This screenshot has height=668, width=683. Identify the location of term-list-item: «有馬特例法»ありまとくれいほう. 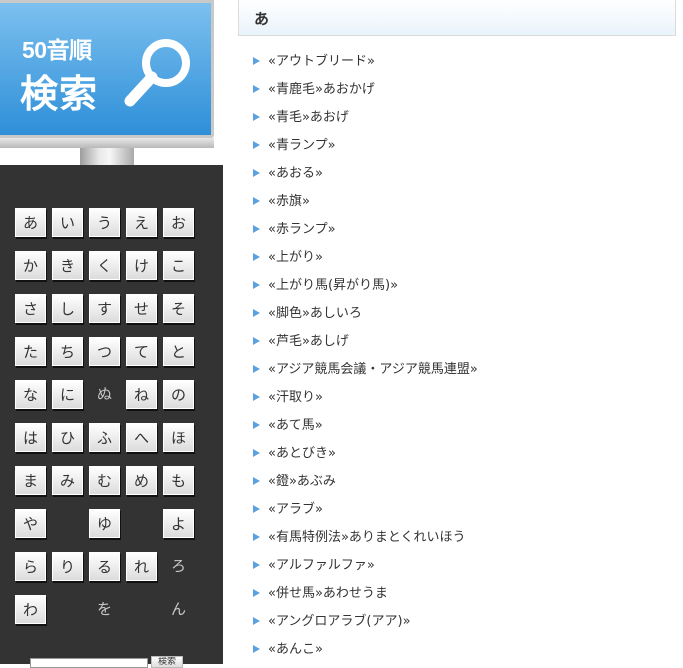
(365, 538).